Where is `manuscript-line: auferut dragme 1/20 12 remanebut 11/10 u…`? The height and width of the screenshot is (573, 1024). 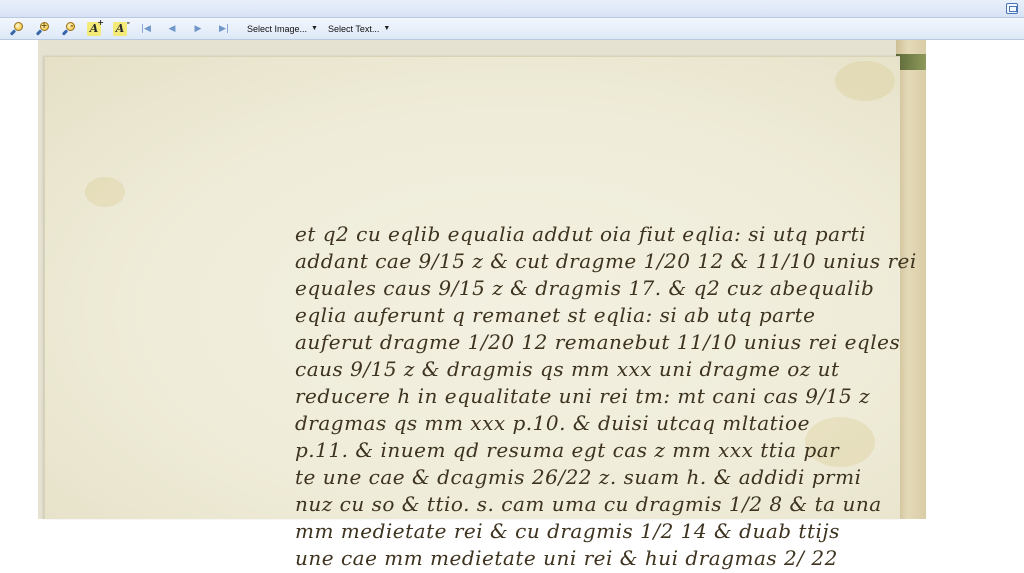
manuscript-line: auferut dragme 1/20 12 remanebut 11/10 u… is located at coordinates (598, 342).